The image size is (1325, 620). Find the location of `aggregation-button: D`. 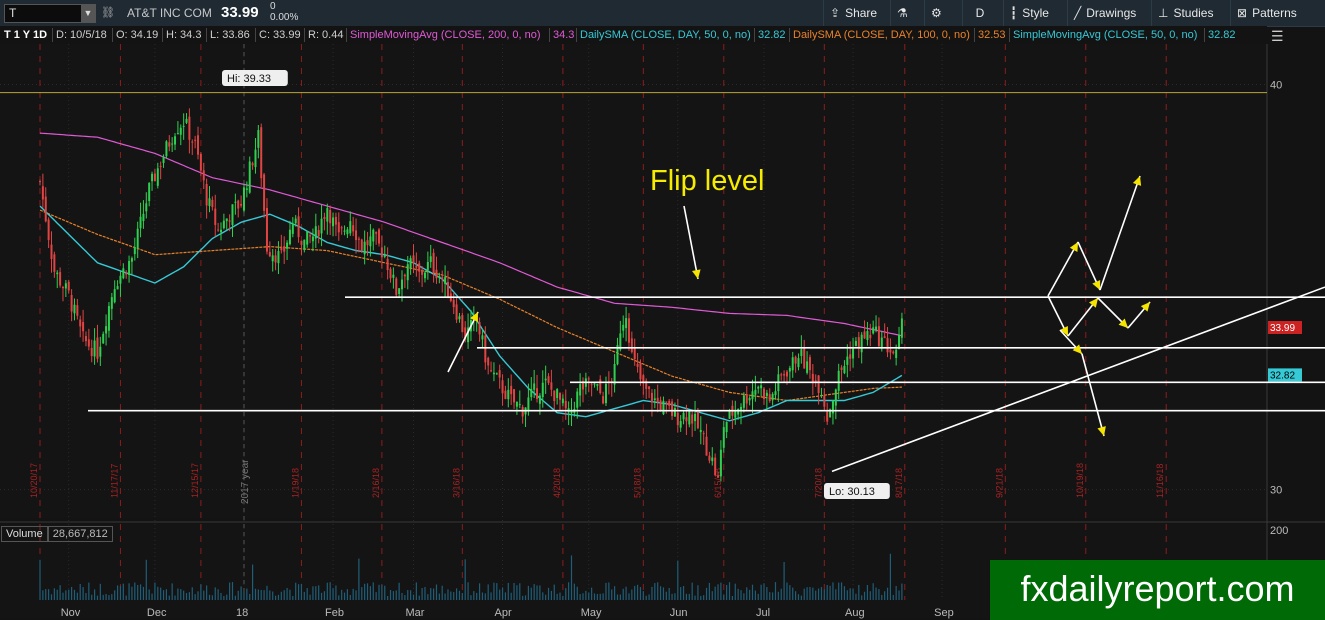

aggregation-button: D is located at coordinates (979, 13).